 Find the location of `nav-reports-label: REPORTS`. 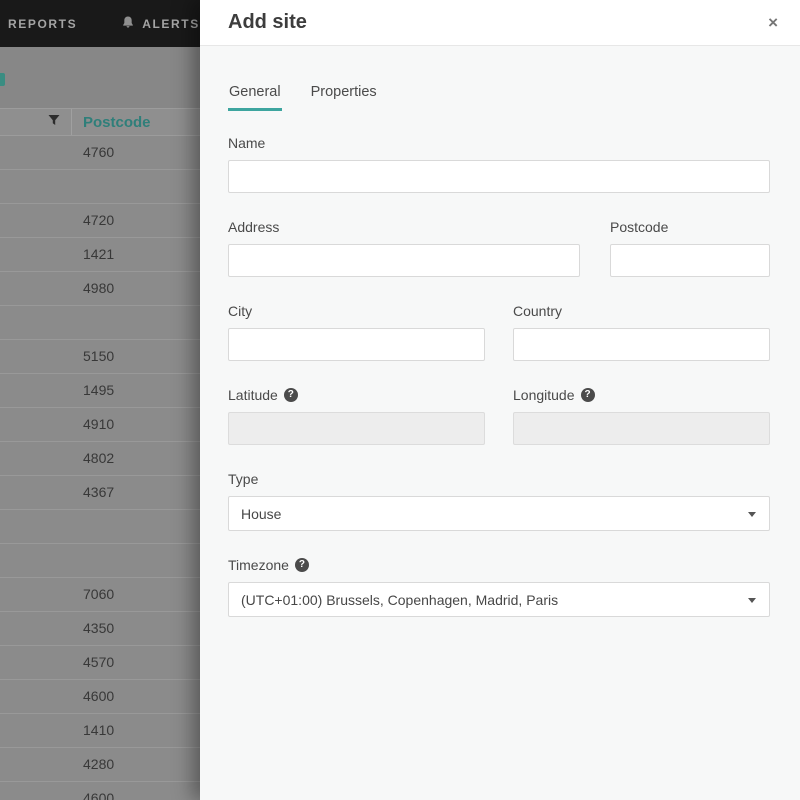

nav-reports-label: REPORTS is located at coordinates (43, 23).